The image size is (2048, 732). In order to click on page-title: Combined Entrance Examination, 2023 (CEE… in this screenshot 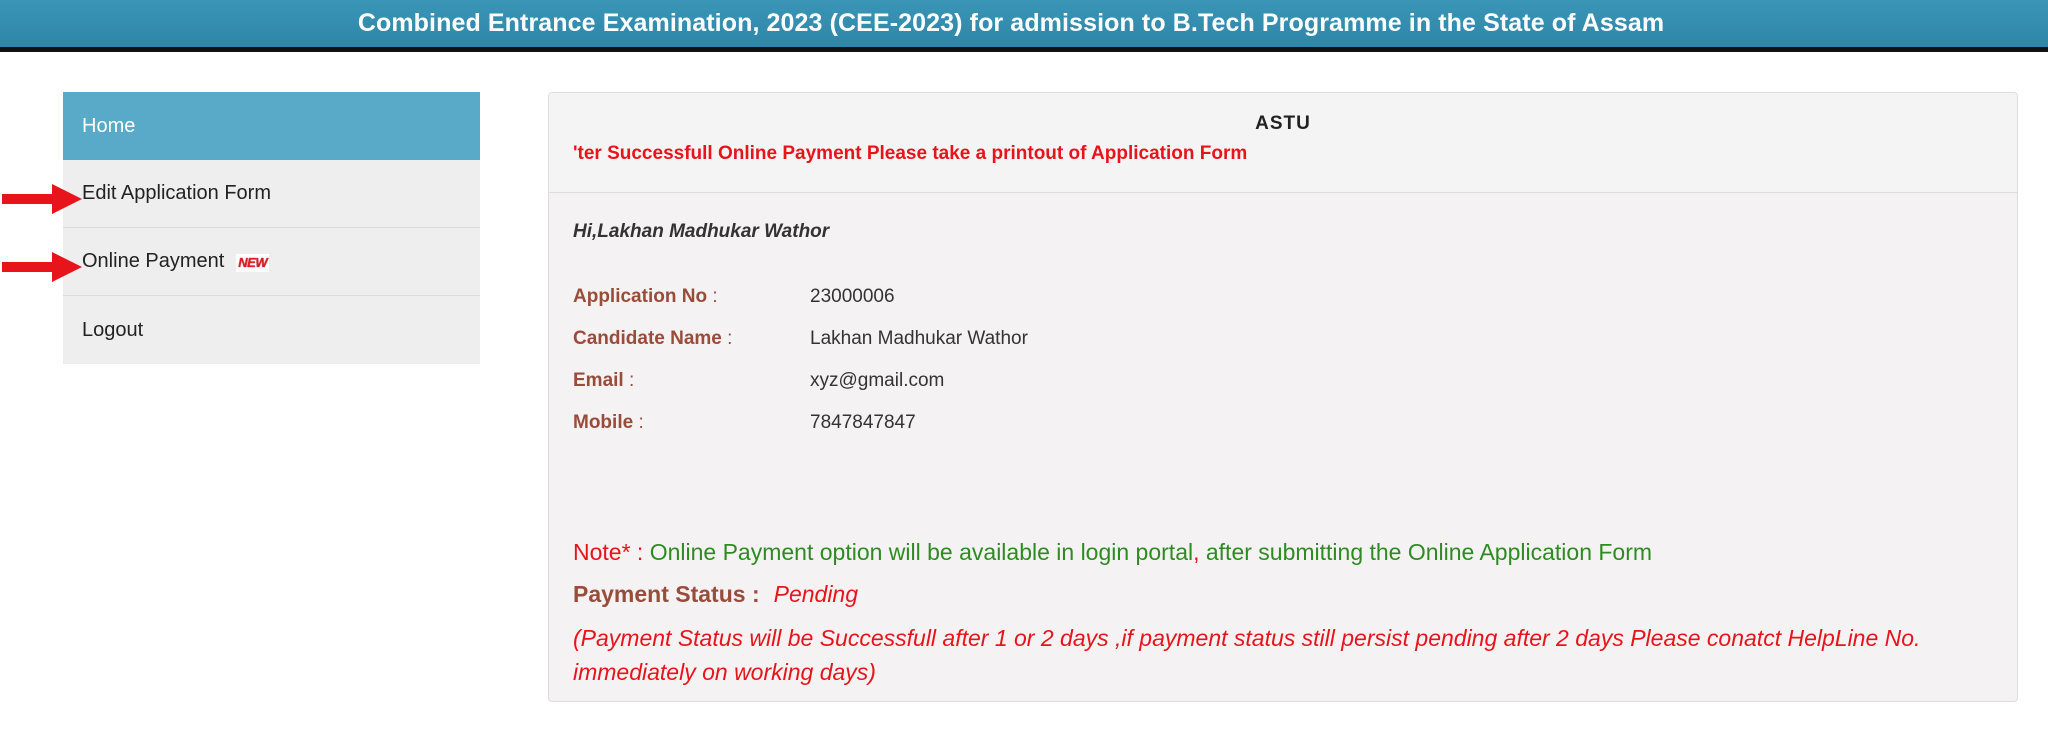, I will do `click(1011, 23)`.